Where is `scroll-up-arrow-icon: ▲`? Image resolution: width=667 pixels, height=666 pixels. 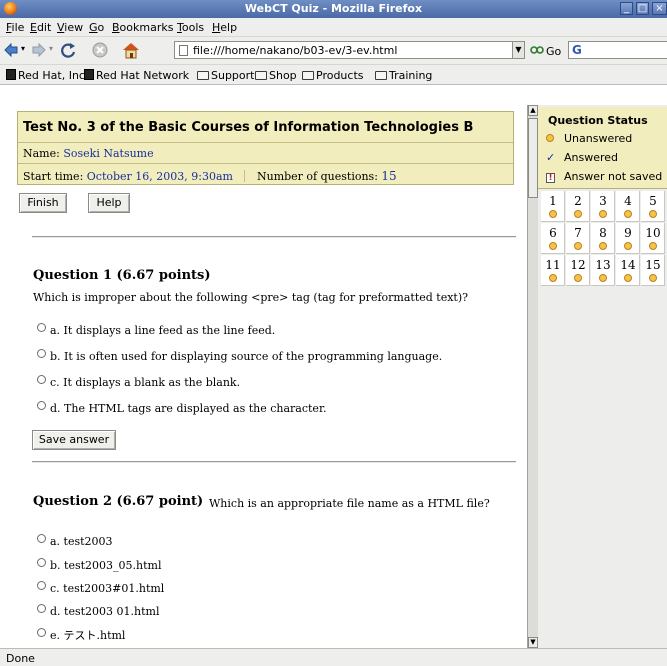 scroll-up-arrow-icon: ▲ is located at coordinates (533, 110).